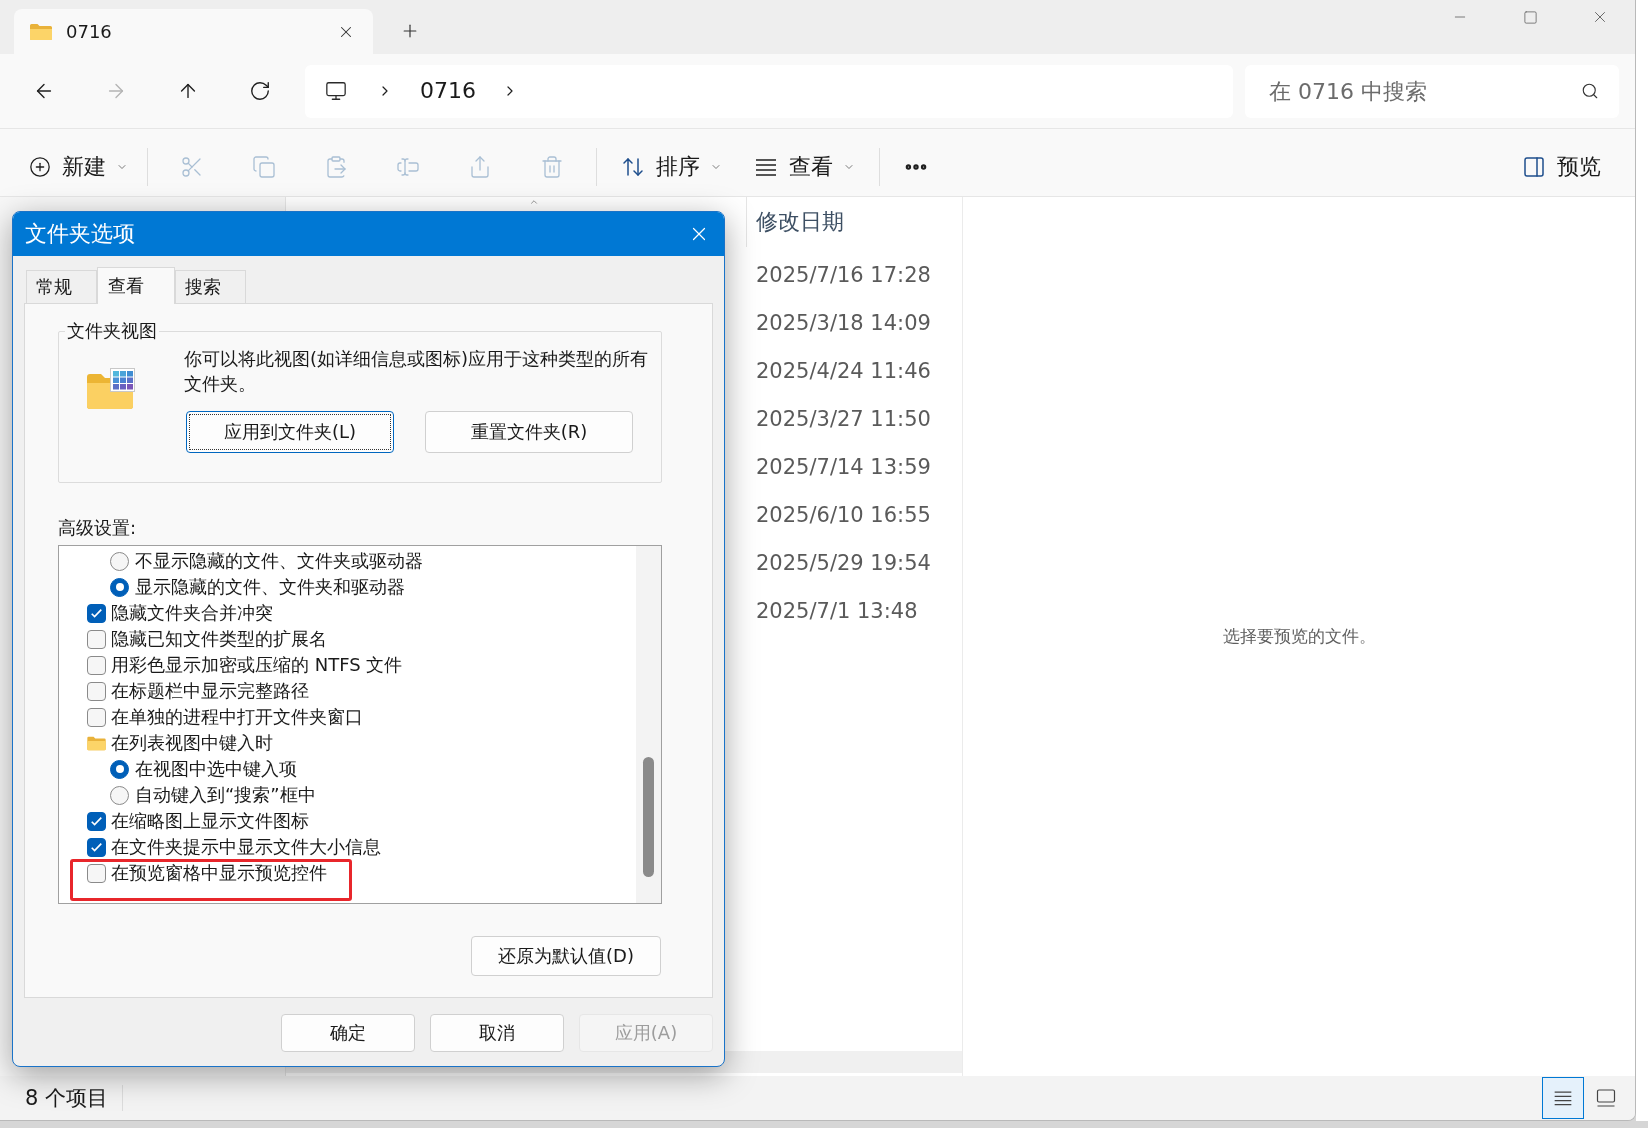  What do you see at coordinates (1563, 1098) in the screenshot?
I see `details-view-button` at bounding box center [1563, 1098].